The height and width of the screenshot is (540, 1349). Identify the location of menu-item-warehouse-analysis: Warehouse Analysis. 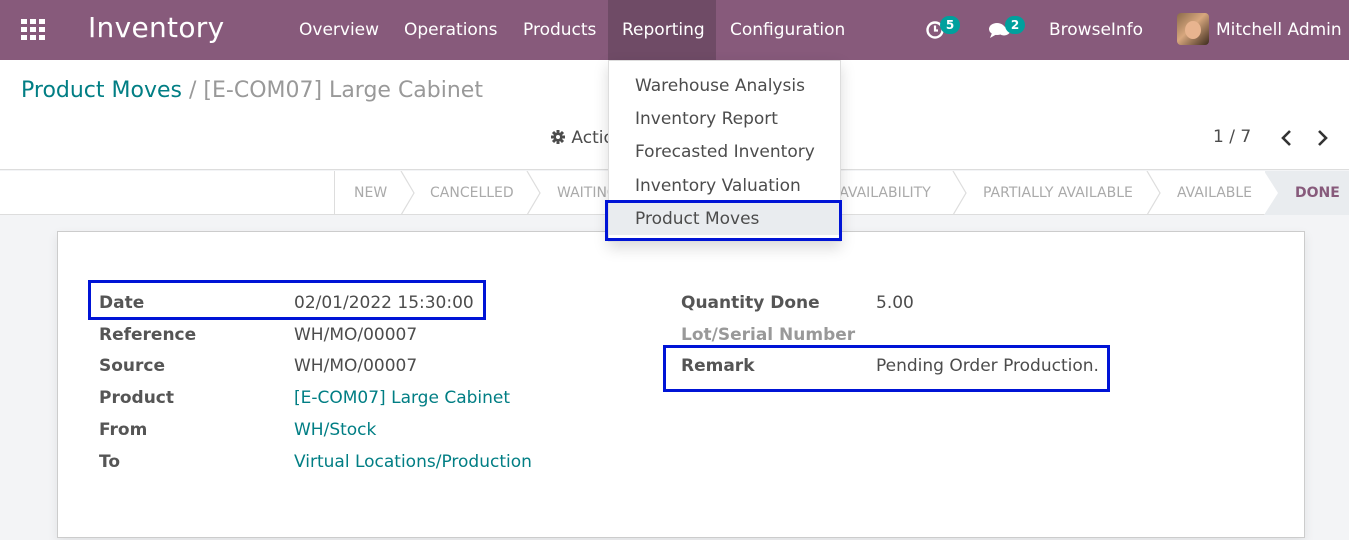
(724, 86).